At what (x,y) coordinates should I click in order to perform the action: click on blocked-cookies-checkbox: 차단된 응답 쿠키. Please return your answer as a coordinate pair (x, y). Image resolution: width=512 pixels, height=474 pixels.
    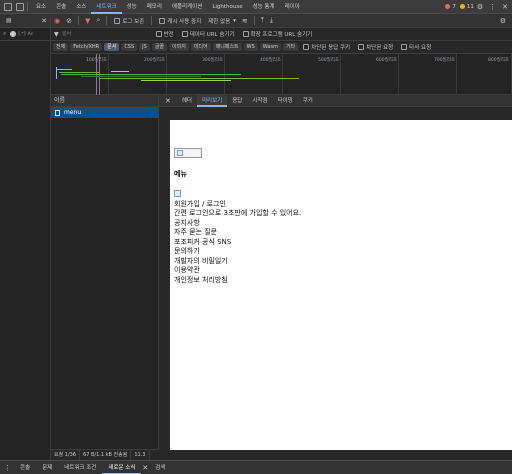
    Looking at the image, I should click on (326, 47).